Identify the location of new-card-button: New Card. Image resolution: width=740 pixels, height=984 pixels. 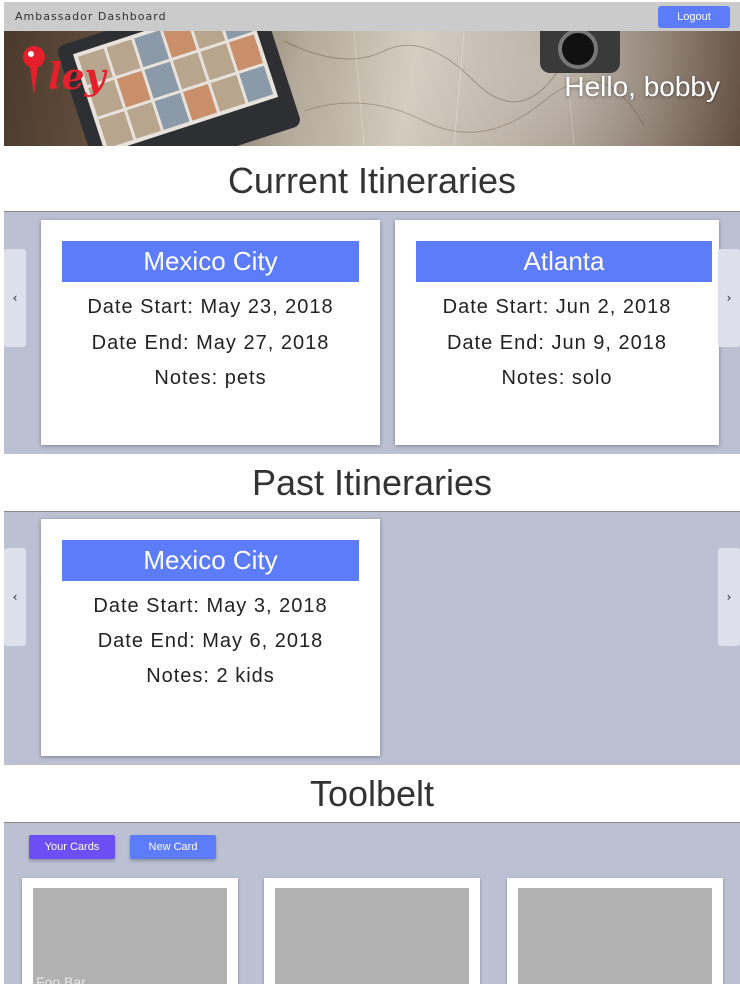
(173, 847).